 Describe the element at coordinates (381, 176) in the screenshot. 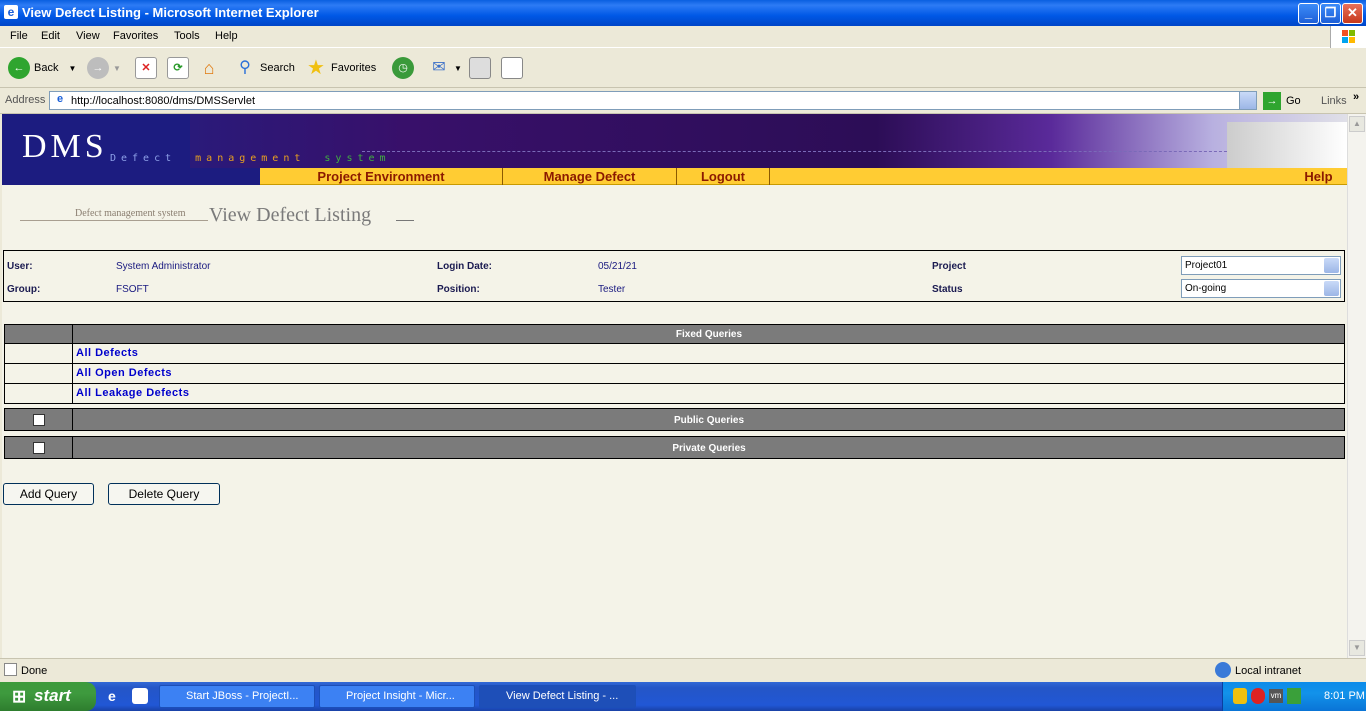

I see `nav-project-environment: Project Environment` at that location.